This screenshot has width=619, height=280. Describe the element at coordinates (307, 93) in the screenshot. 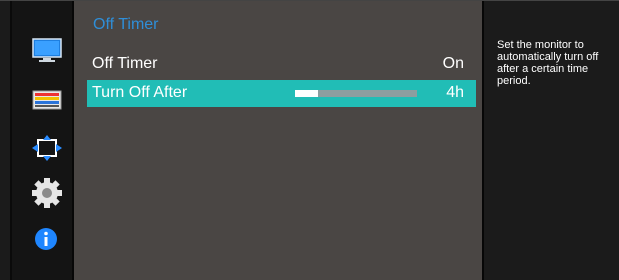

I see `slider-fill` at that location.